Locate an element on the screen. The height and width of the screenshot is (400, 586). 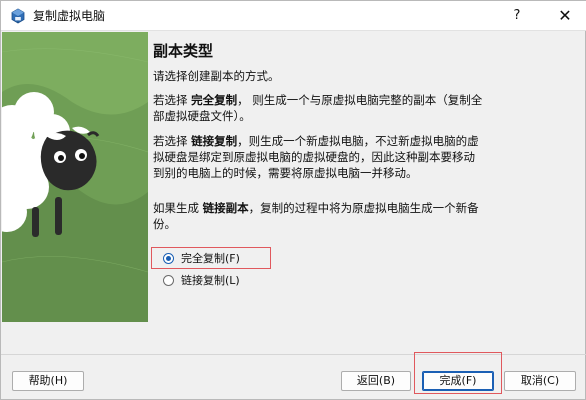
full-clone-keyword: 完全复制 is located at coordinates (214, 100).